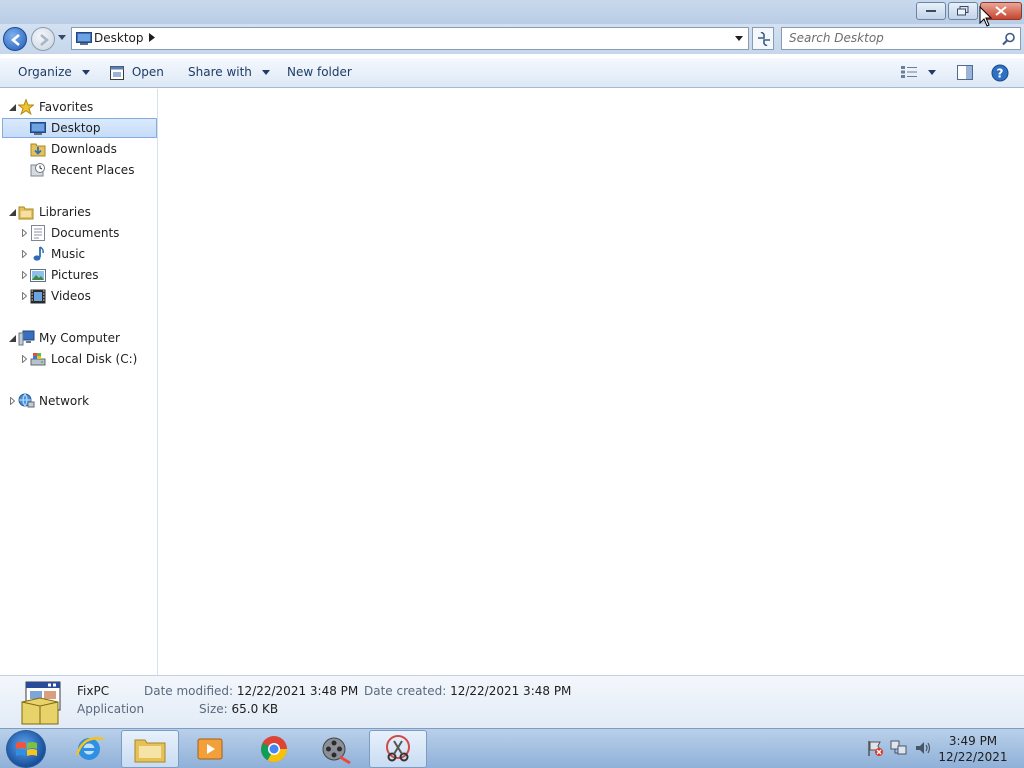  I want to click on address-bar: Desktop, so click(410, 38).